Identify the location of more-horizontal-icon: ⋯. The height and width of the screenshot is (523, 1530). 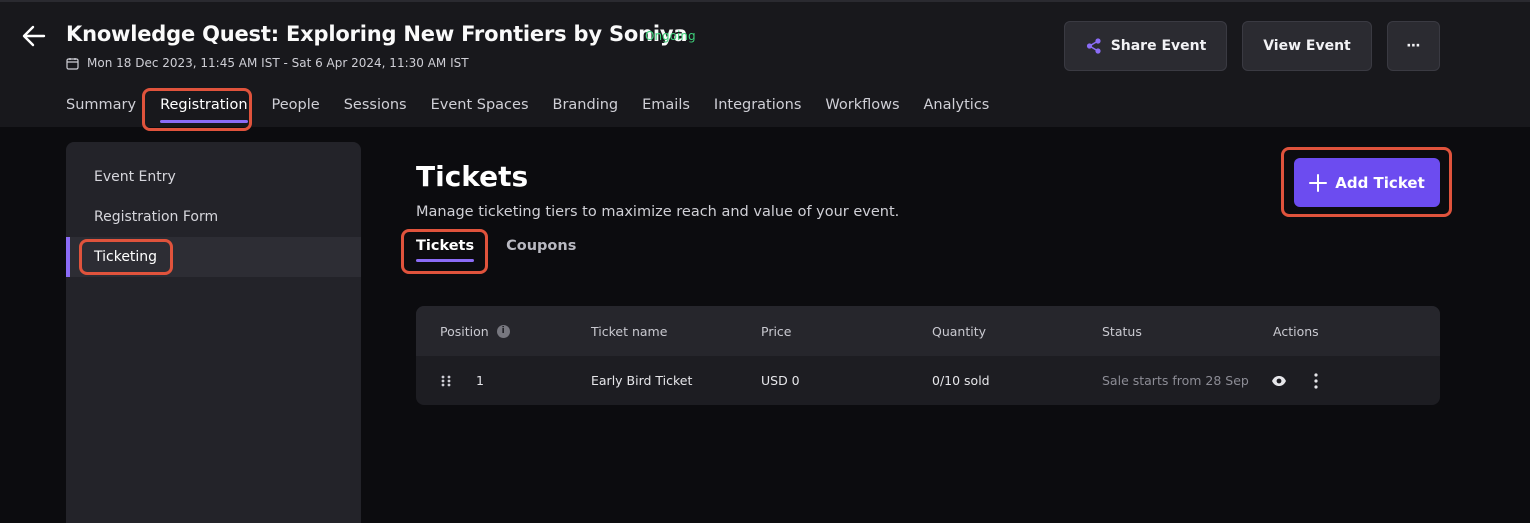
(1413, 46).